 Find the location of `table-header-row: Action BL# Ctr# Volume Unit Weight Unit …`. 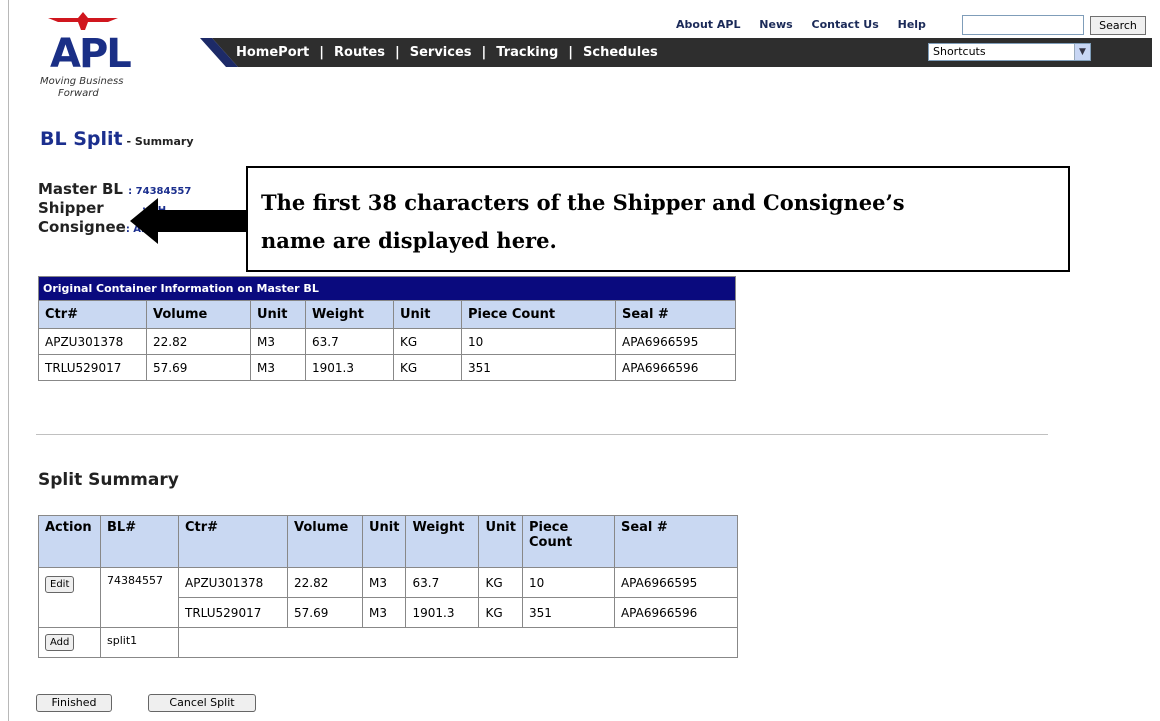

table-header-row: Action BL# Ctr# Volume Unit Weight Unit … is located at coordinates (388, 541).